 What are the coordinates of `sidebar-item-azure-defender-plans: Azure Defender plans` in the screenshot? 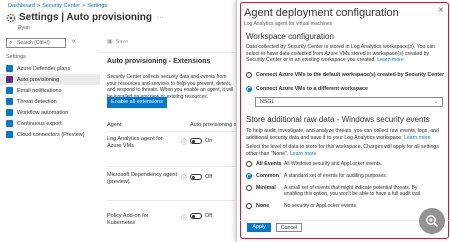 It's located at (50, 68).